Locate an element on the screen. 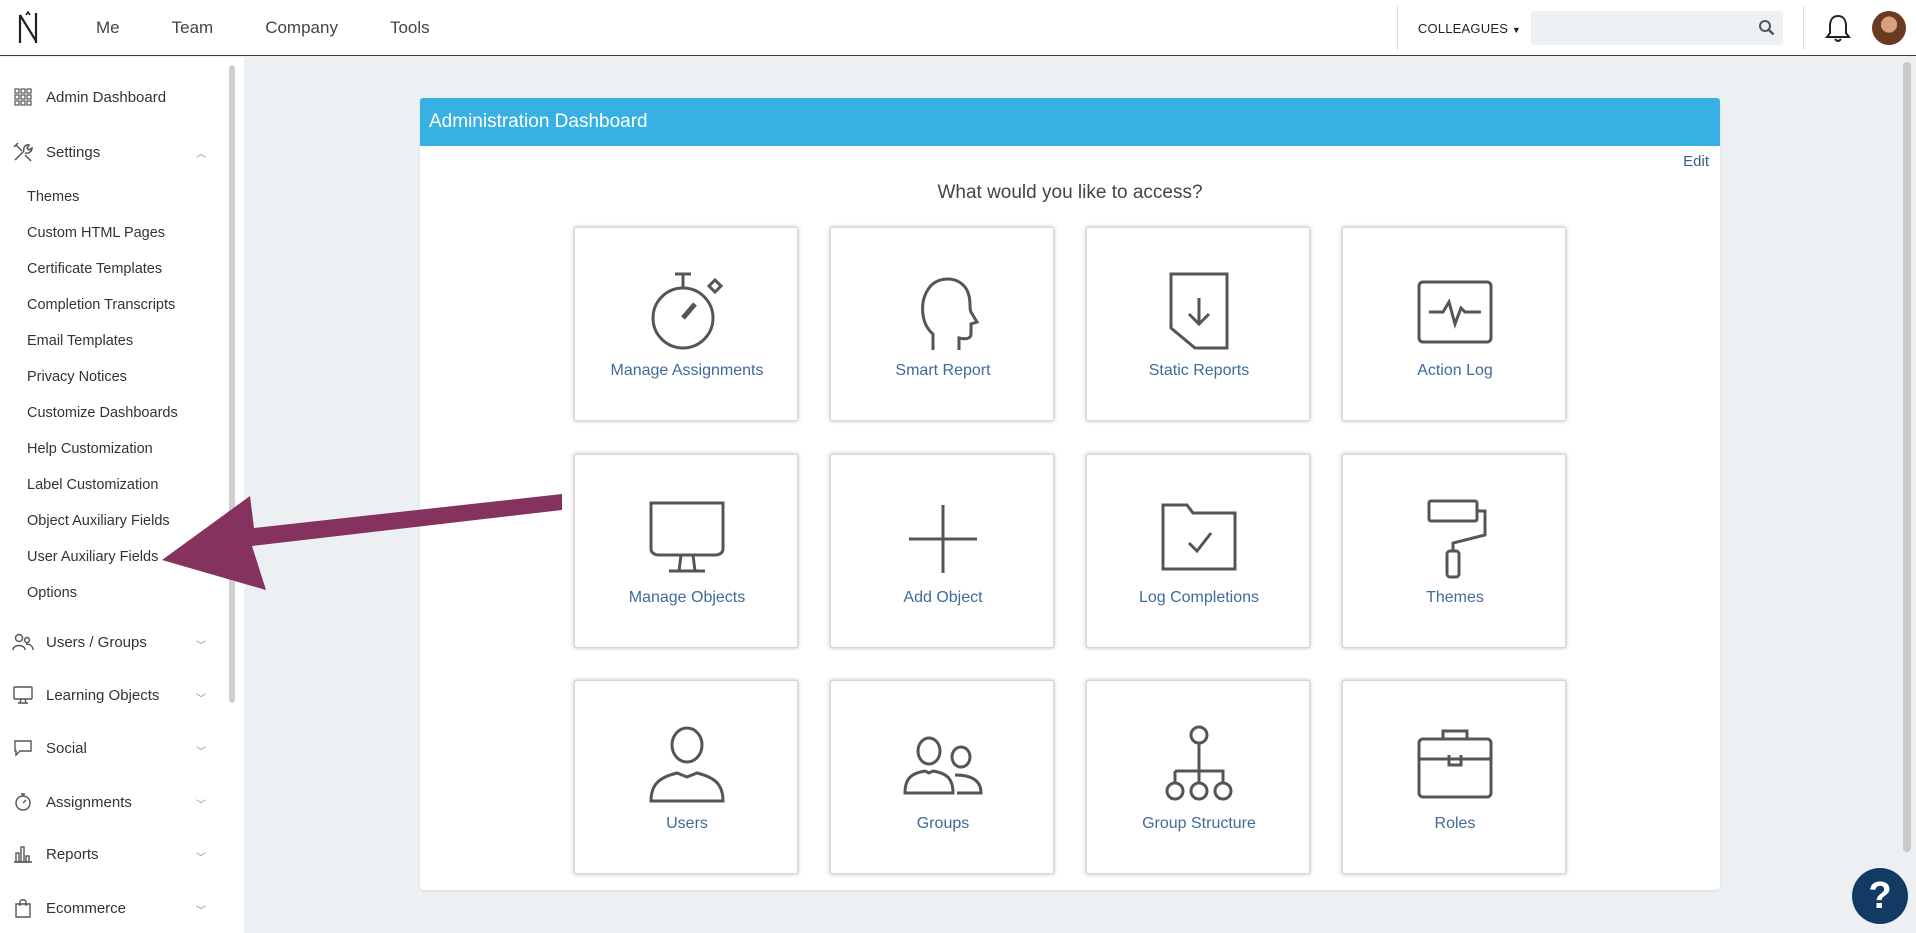  tile-roles: Roles is located at coordinates (1454, 777).